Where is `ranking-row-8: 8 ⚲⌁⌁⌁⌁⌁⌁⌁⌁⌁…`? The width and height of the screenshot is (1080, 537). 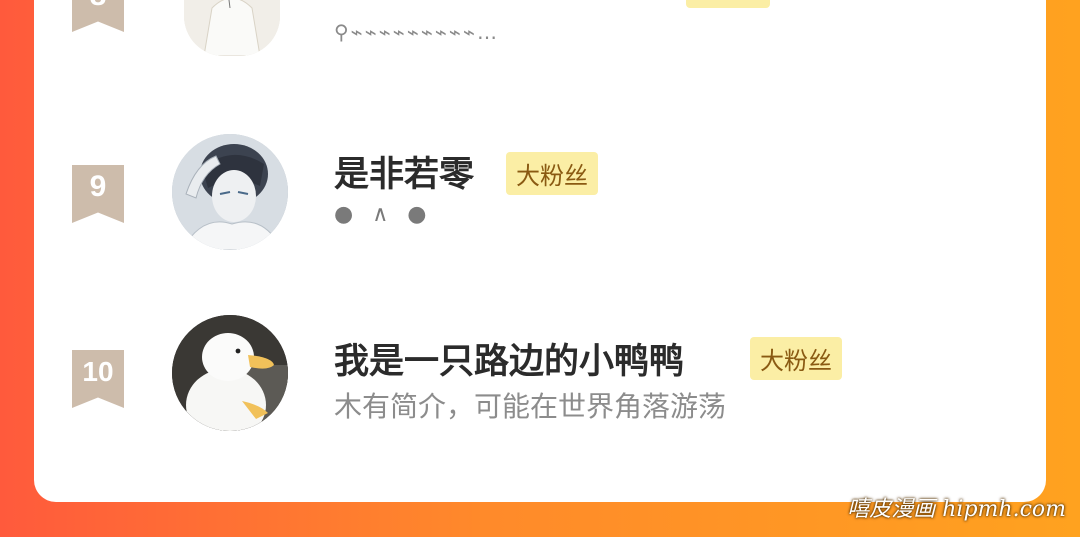 ranking-row-8: 8 ⚲⌁⌁⌁⌁⌁⌁⌁⌁⌁… is located at coordinates (540, 29).